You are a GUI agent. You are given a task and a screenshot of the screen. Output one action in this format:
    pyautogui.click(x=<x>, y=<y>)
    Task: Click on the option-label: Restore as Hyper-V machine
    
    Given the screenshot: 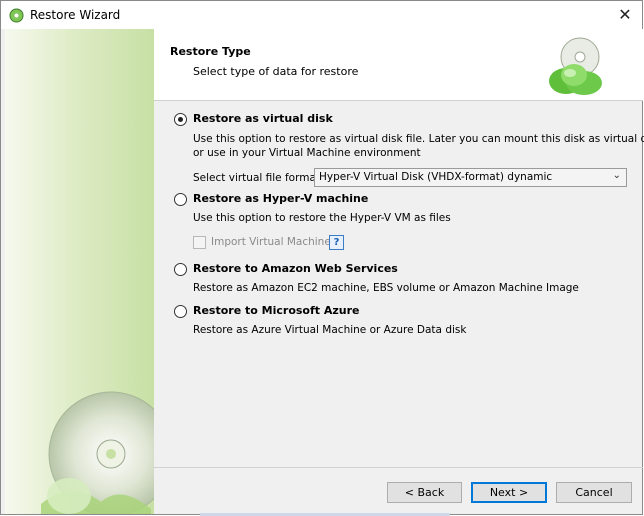 What is the action you would take?
    pyautogui.click(x=280, y=198)
    